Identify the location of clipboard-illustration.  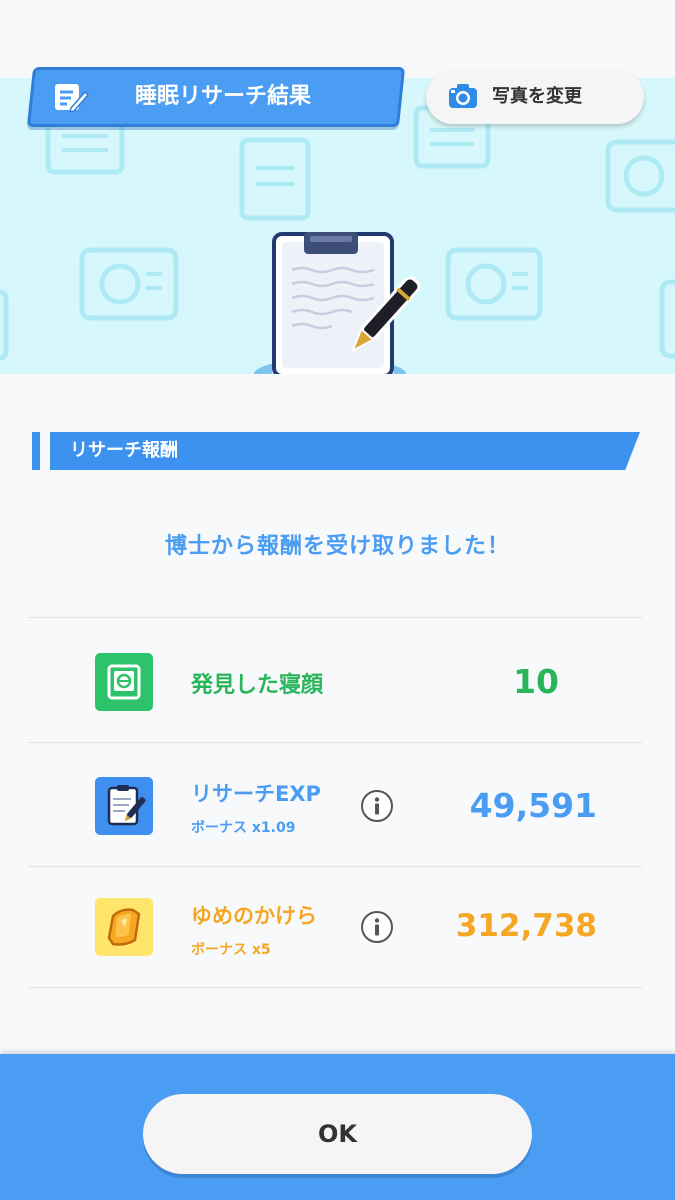
(337, 301).